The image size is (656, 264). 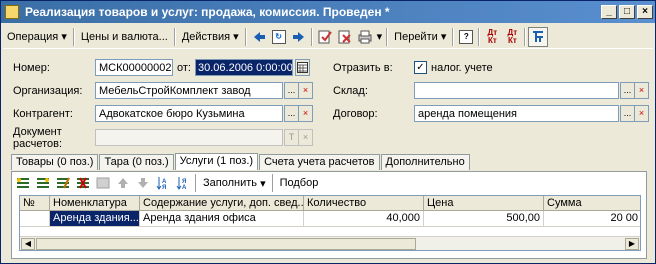 I want to click on dt-kt-label: Дт Кт, so click(x=492, y=36).